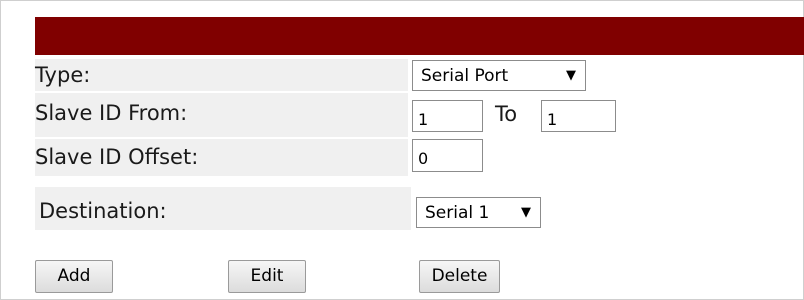  I want to click on slave-id-offset-label-cell: Slave ID Offset:, so click(221, 157).